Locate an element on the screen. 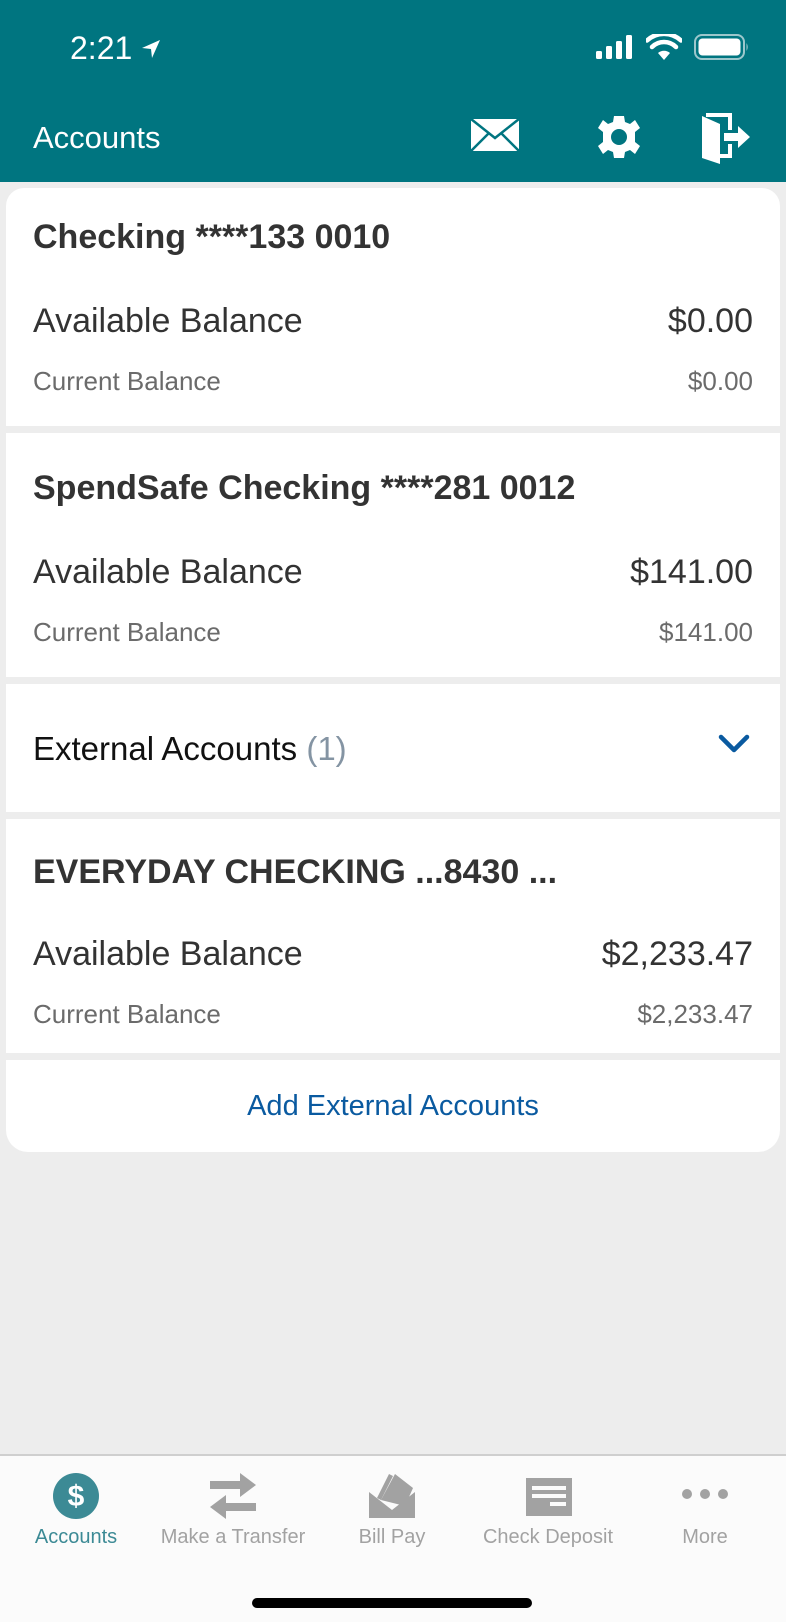  available-balance-value: $0.00 is located at coordinates (710, 321).